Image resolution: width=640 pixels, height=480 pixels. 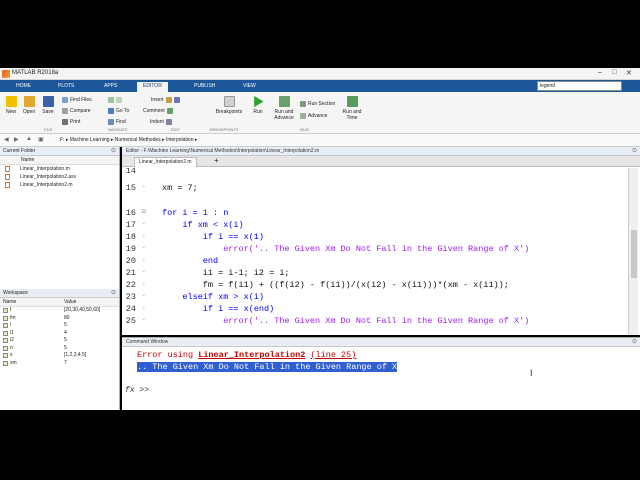 I want to click on workspace-var-row: i5, so click(x=59, y=326).